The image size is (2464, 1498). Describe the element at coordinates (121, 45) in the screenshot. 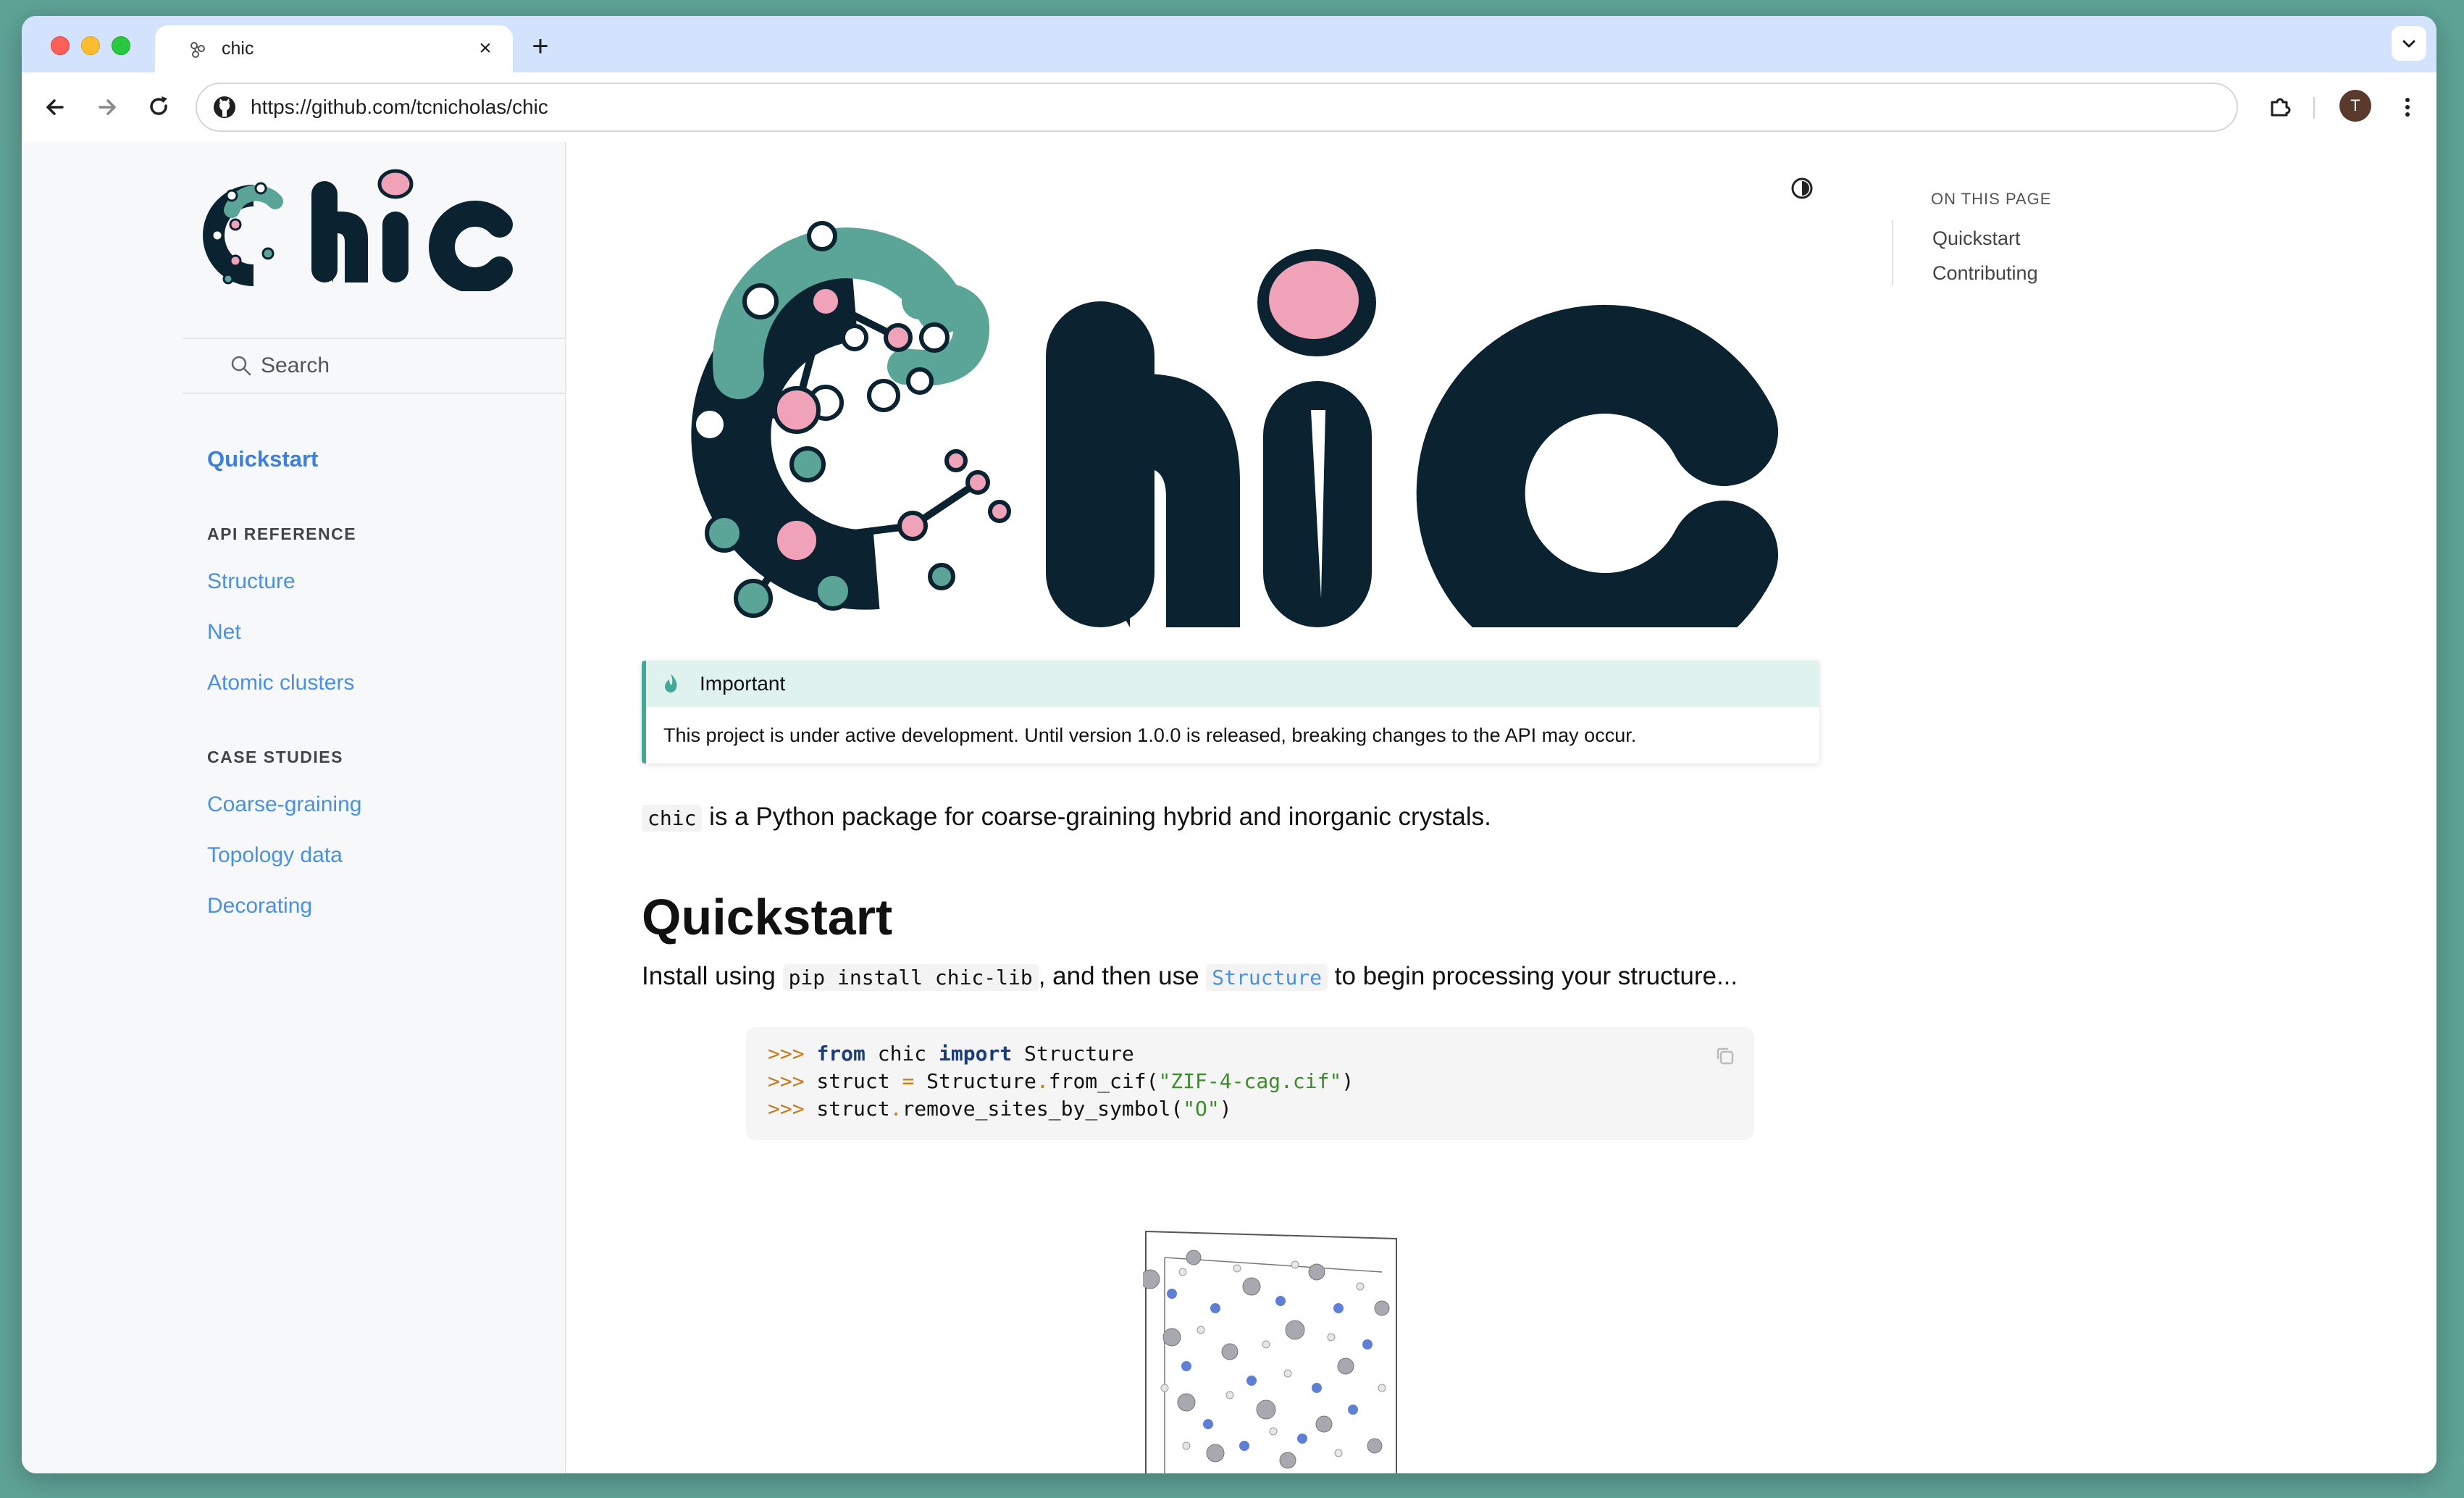

I see `maximize-window-button` at that location.